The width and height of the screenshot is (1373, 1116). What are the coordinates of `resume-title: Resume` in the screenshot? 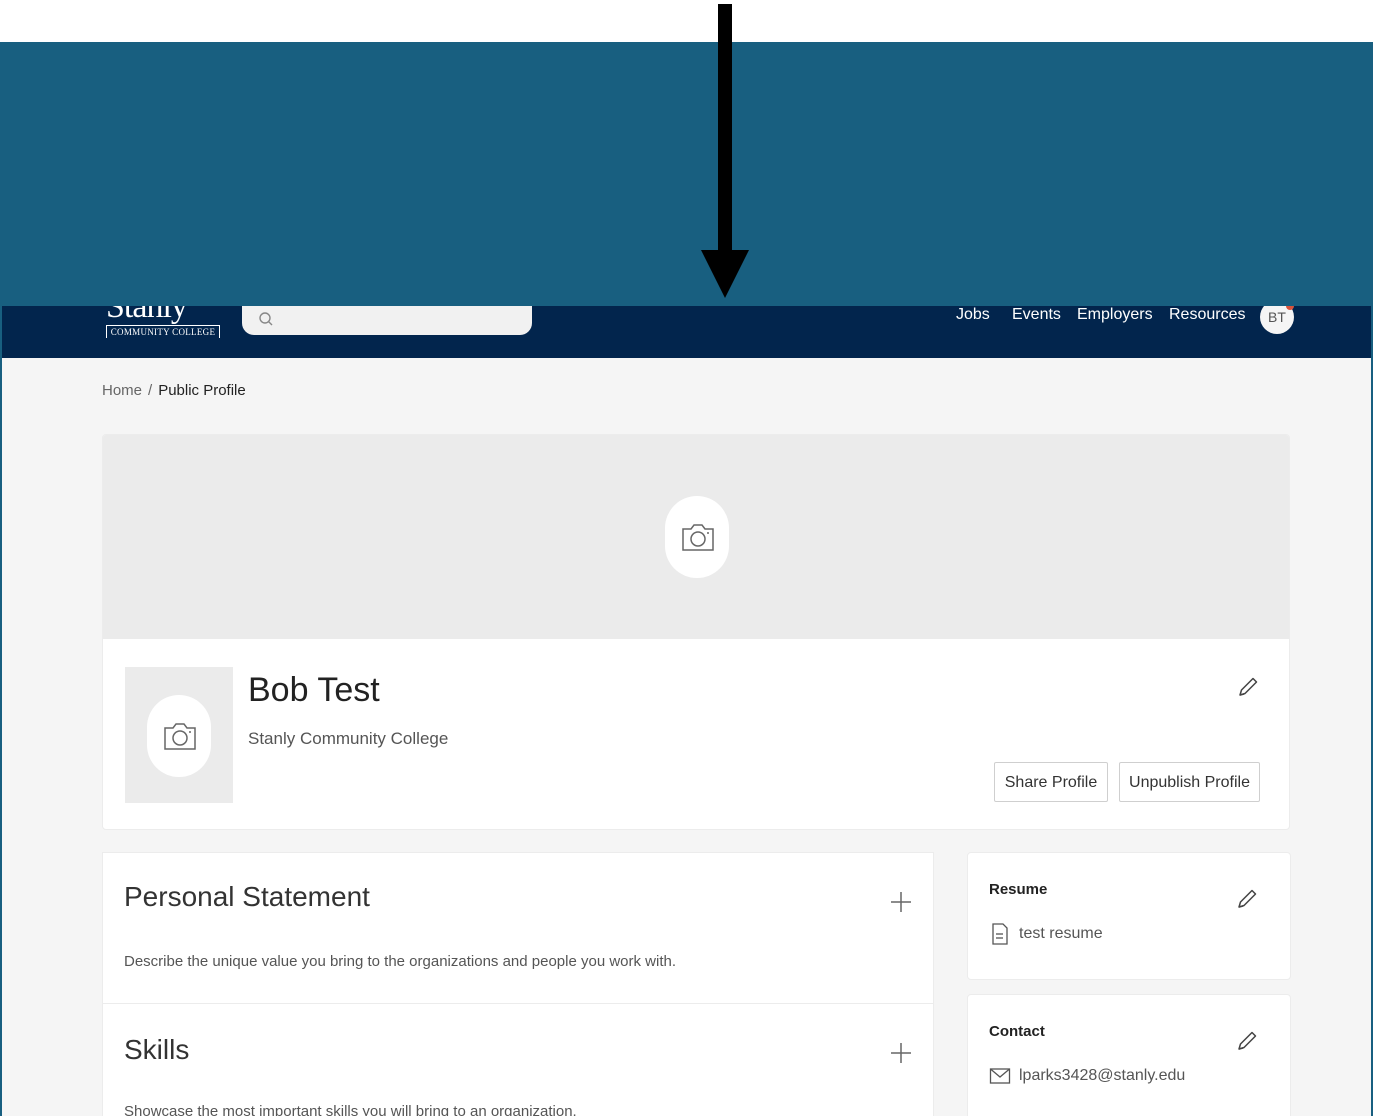 It's located at (1018, 889).